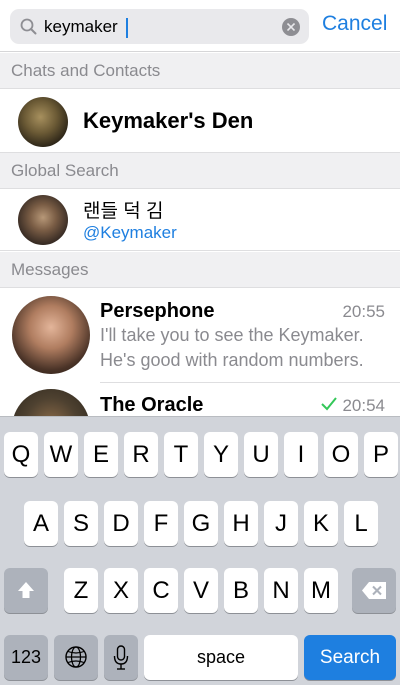 This screenshot has height=685, width=400. I want to click on key-h: H, so click(241, 523).